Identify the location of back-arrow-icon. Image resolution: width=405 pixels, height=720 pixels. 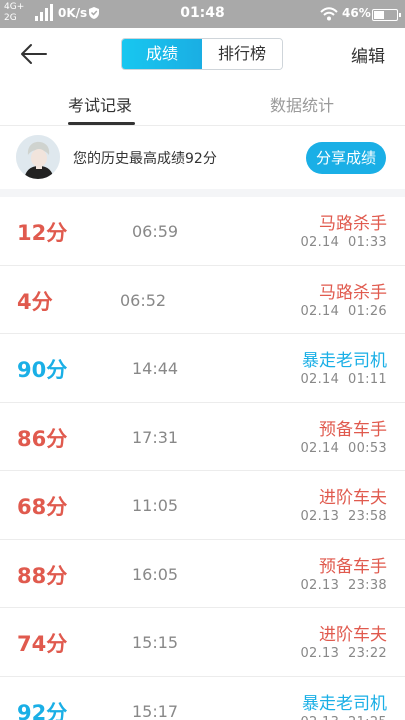
(34, 54).